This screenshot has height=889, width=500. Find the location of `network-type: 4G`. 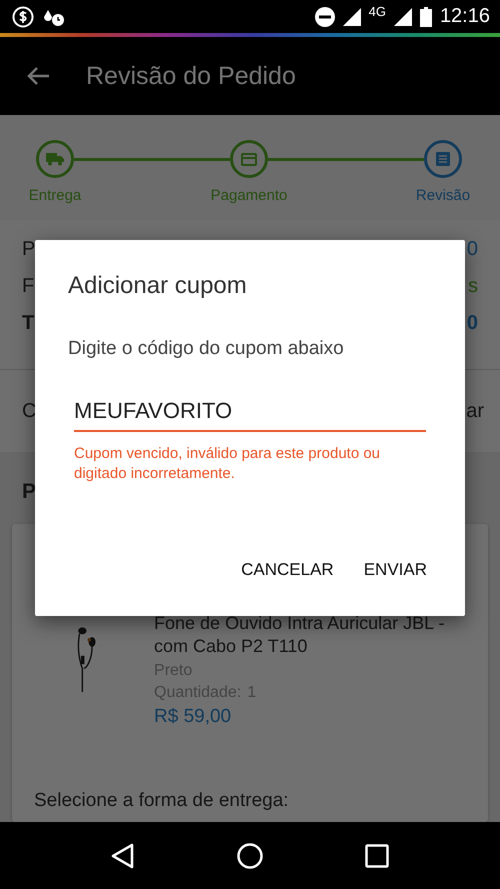

network-type: 4G is located at coordinates (377, 11).